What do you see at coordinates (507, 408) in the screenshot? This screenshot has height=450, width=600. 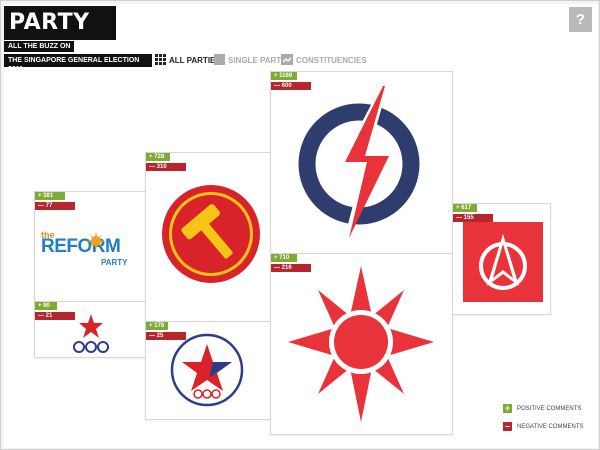 I see `plus-icon: +` at bounding box center [507, 408].